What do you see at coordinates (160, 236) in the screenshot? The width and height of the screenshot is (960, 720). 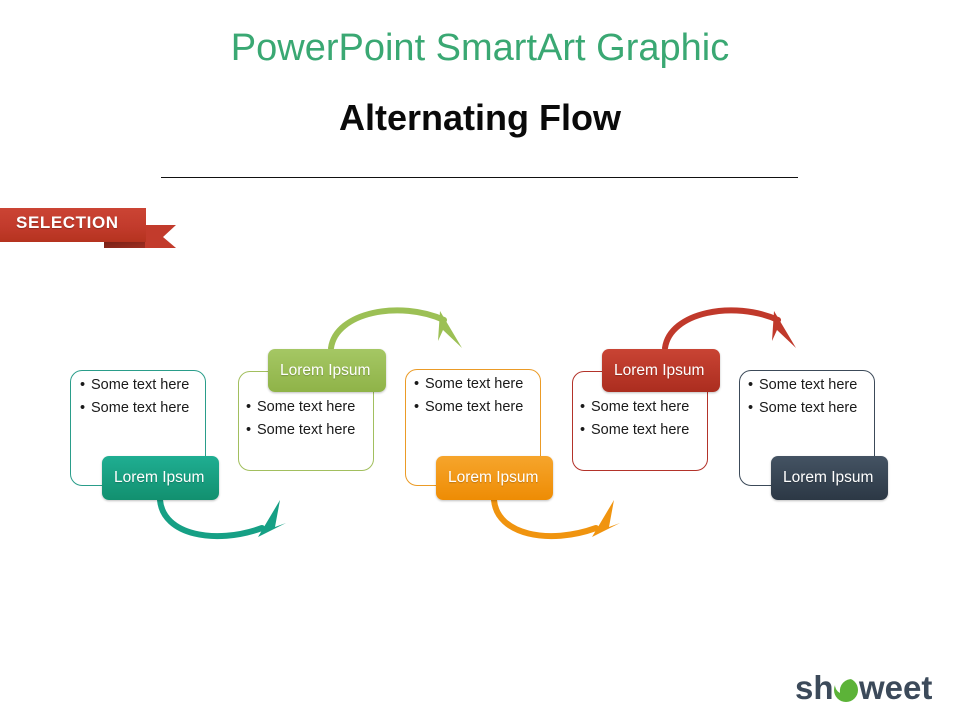 I see `ribbon-tail` at bounding box center [160, 236].